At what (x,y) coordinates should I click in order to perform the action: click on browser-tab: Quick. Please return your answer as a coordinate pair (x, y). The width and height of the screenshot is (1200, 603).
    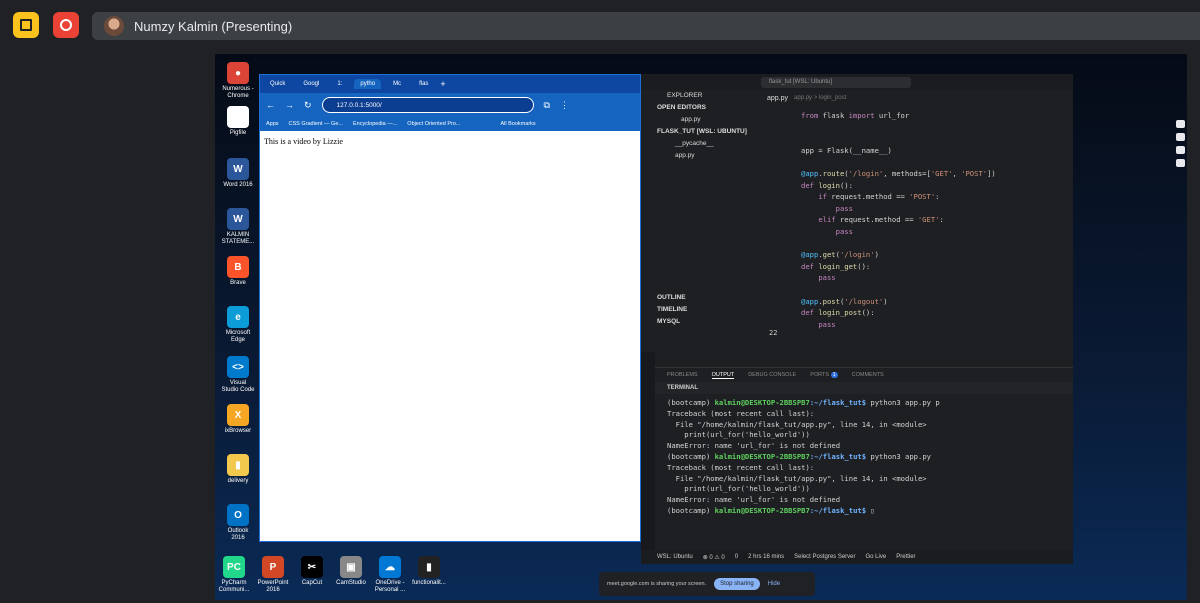
    Looking at the image, I should click on (277, 84).